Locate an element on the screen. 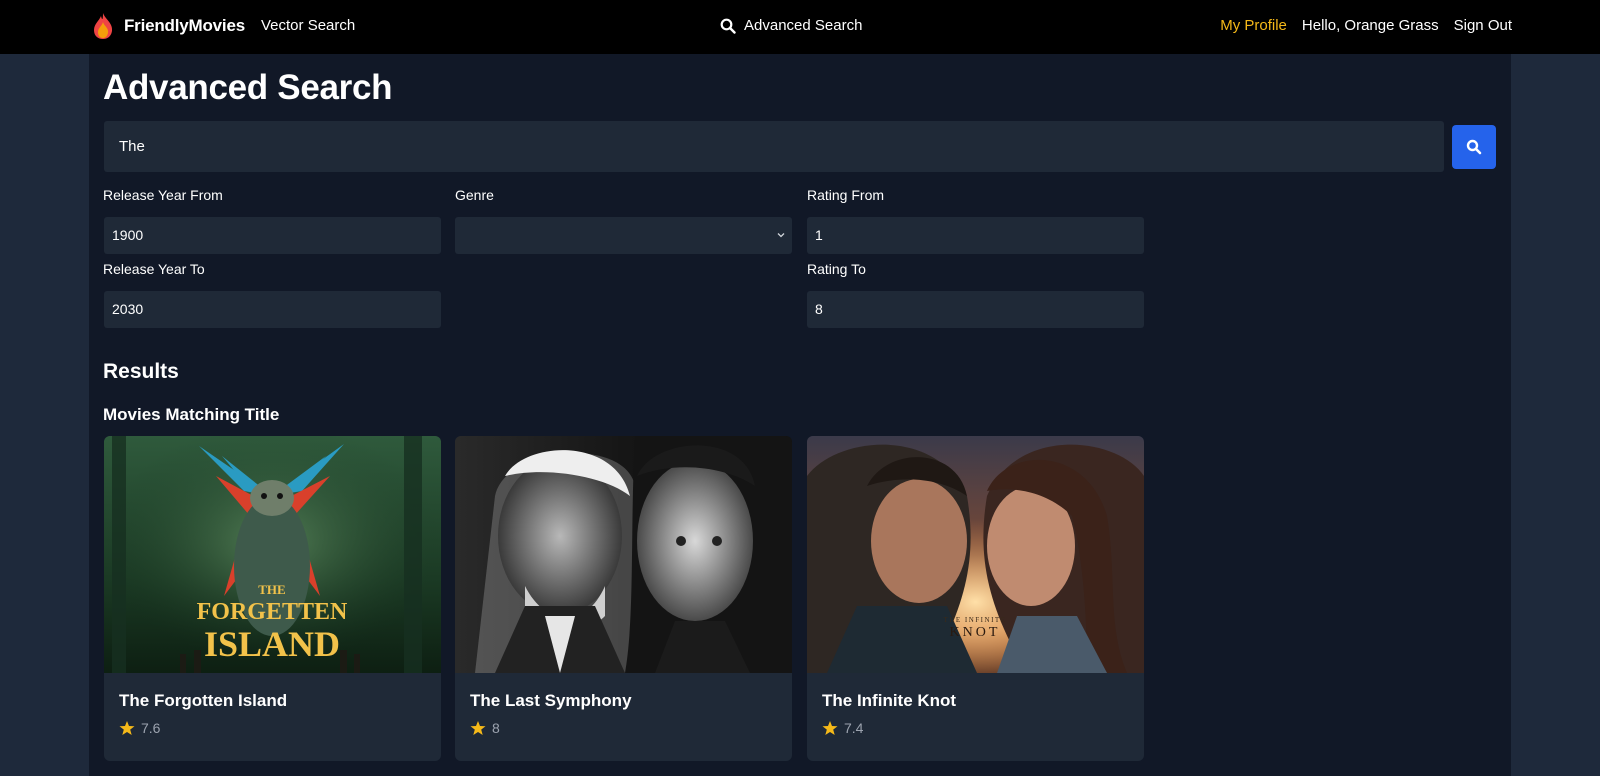 This screenshot has height=776, width=1600. genre-select is located at coordinates (623, 235).